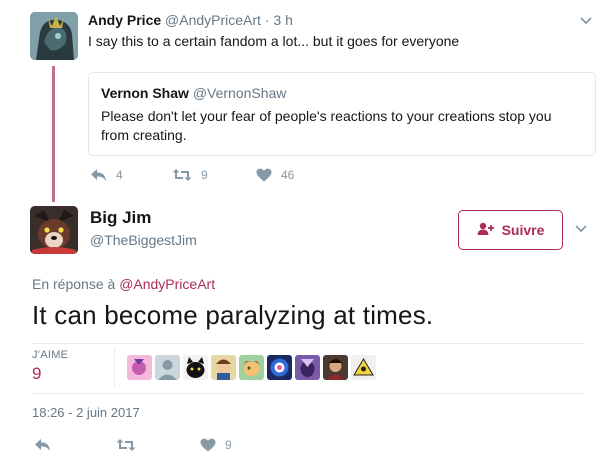  I want to click on tweet-text: It can become paralyzing at times., so click(233, 315).